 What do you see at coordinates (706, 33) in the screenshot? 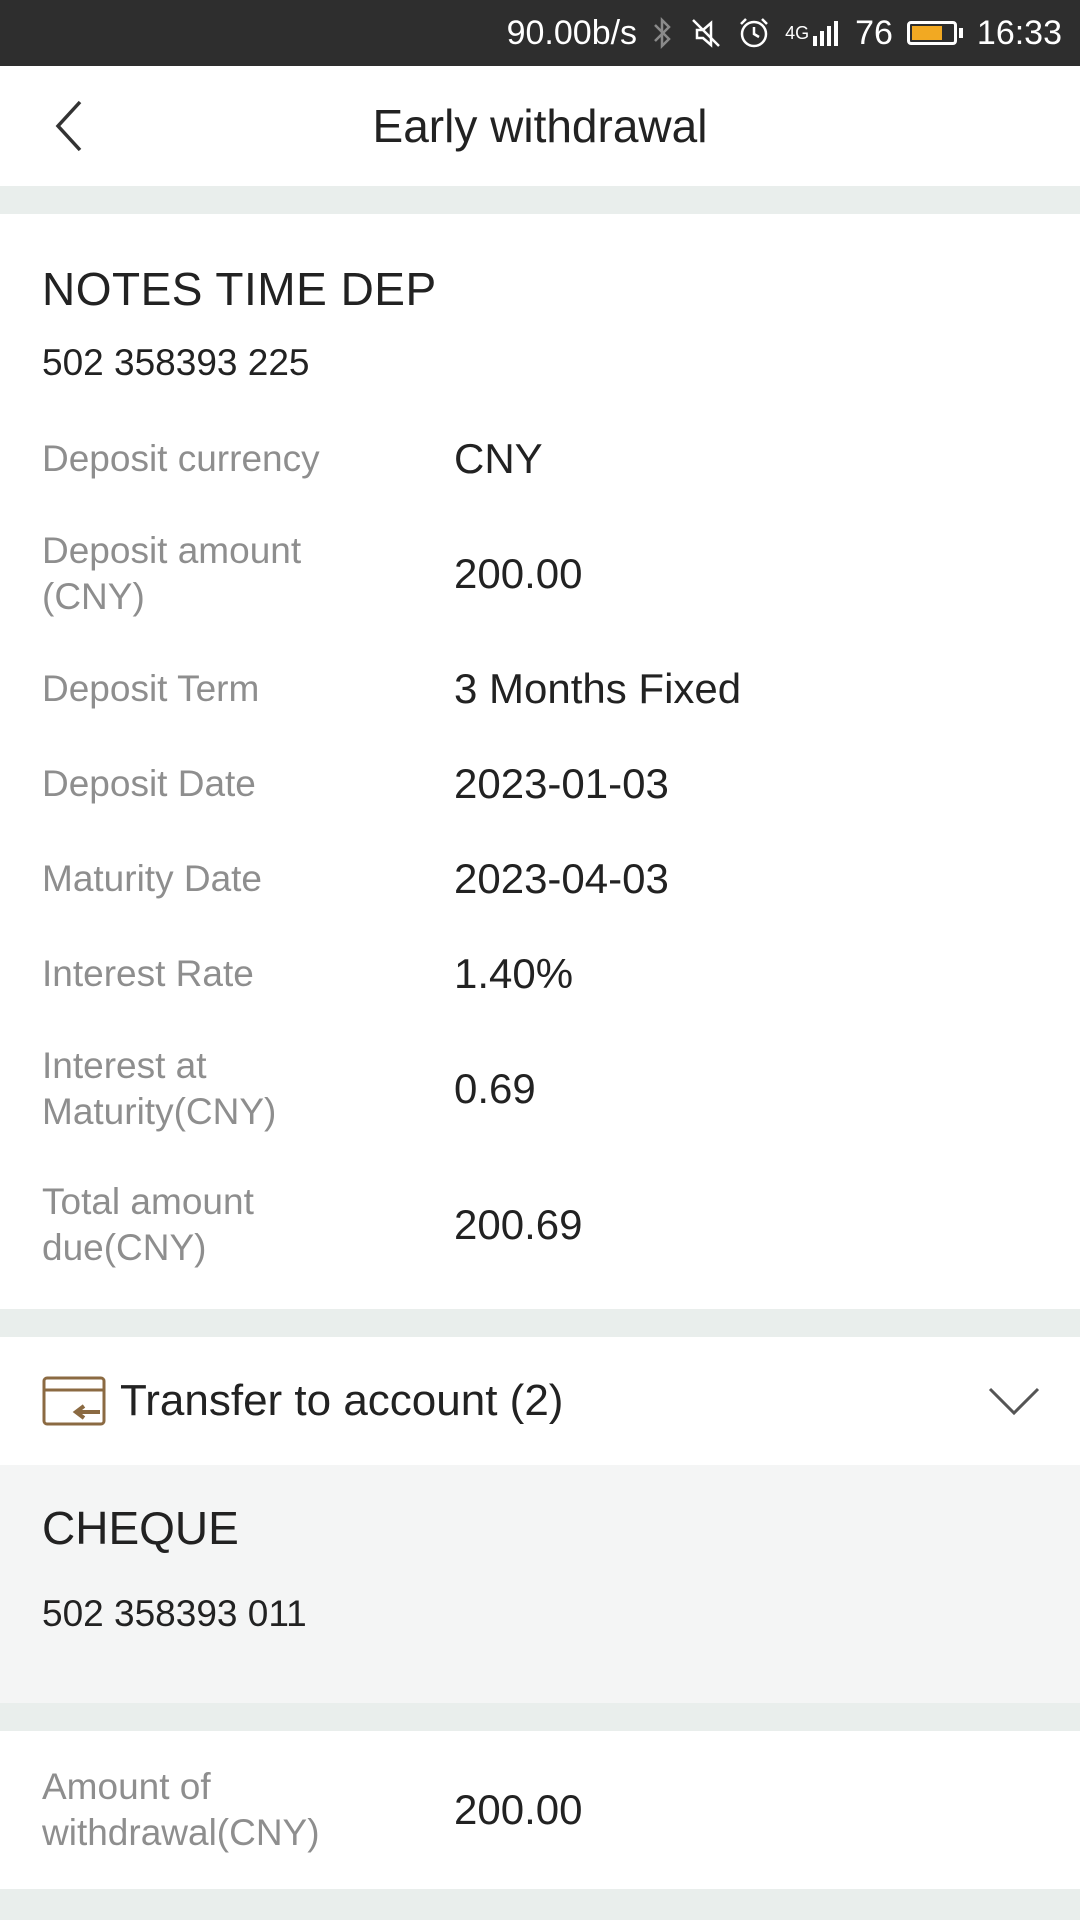
I see `mute-icon` at bounding box center [706, 33].